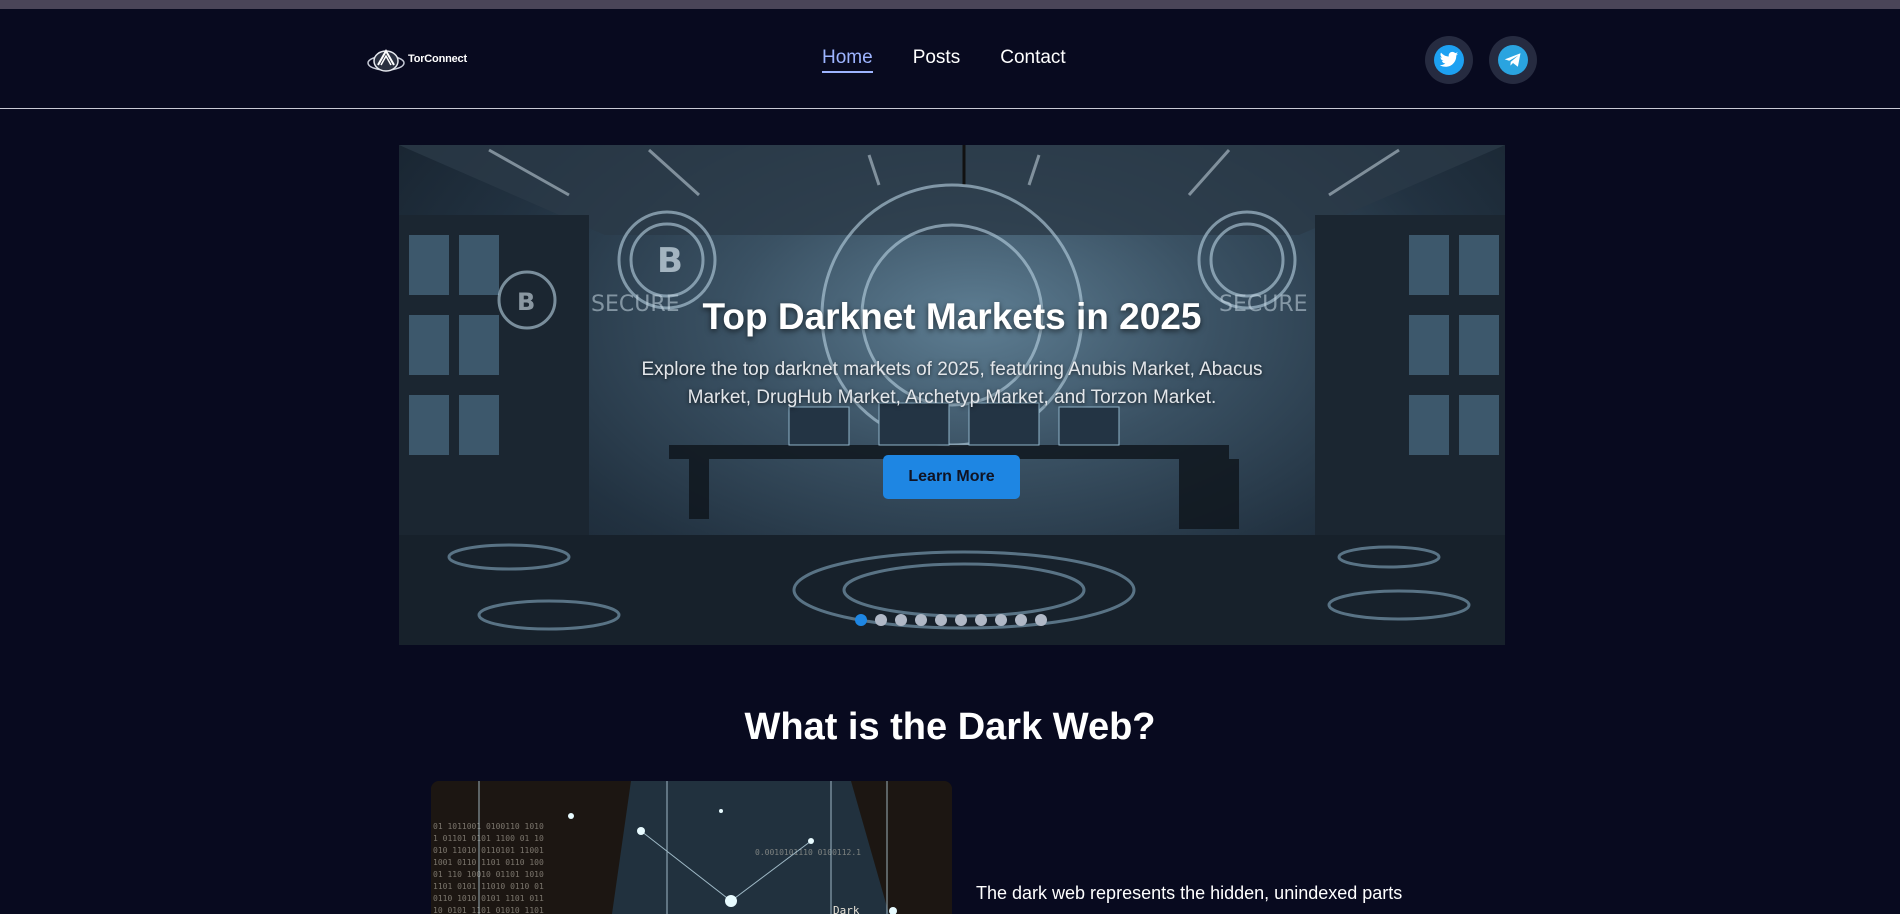 The height and width of the screenshot is (914, 1900). What do you see at coordinates (488, 826) in the screenshot?
I see `svg-text: 01 1011001 0100110 1010` at bounding box center [488, 826].